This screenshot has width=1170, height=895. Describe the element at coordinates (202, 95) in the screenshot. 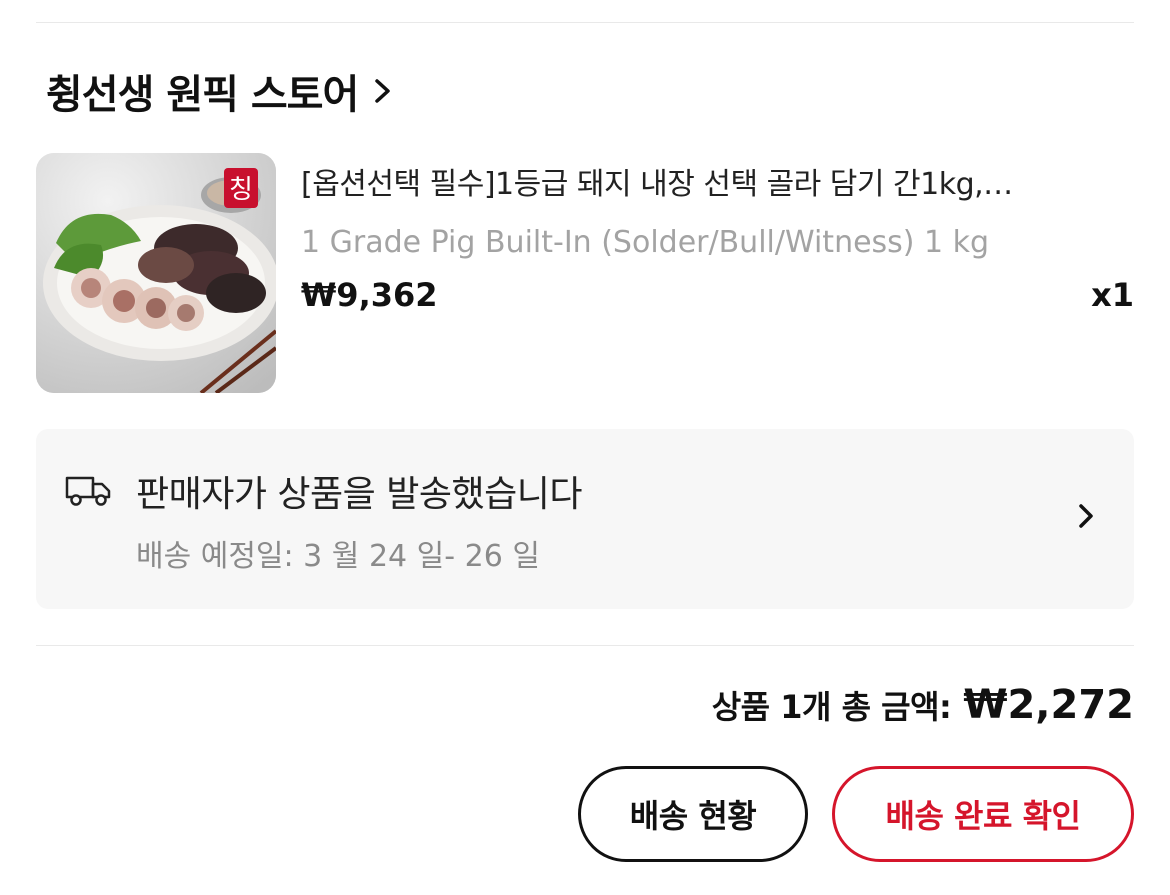

I see `store-name: 췽선생 원픽 스토어` at that location.